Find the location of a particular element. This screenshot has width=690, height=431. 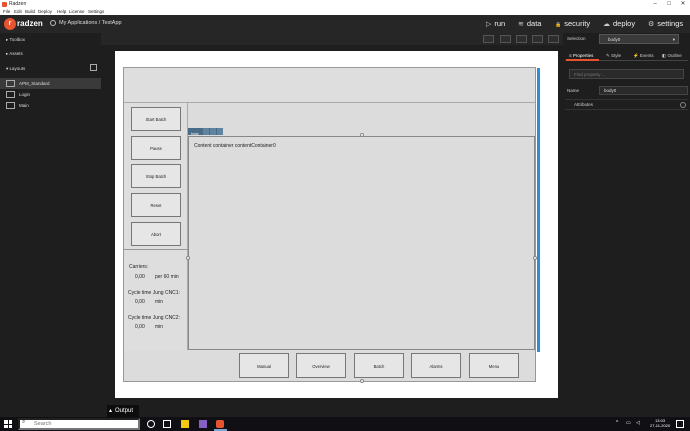

overview-button: Overview is located at coordinates (321, 365).